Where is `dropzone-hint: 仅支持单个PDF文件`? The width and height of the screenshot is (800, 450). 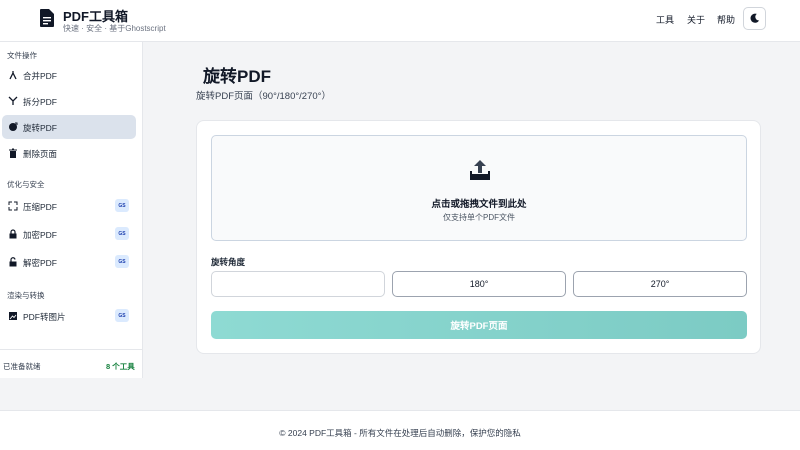
dropzone-hint: 仅支持单个PDF文件 is located at coordinates (479, 217).